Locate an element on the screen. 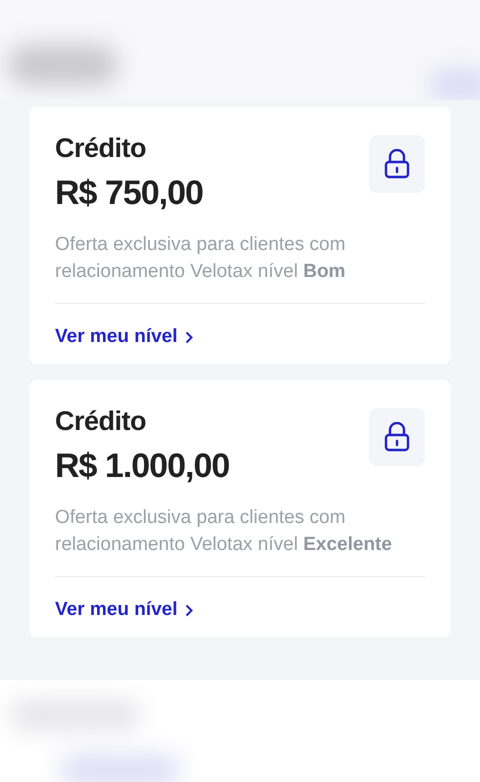  credit-amount: R$ 1.000,00 is located at coordinates (142, 466).